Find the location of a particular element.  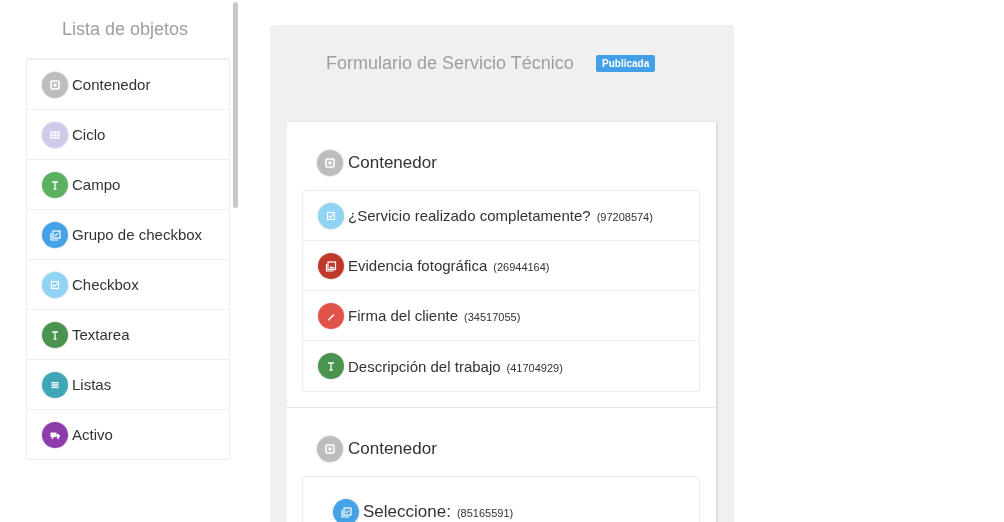

object-item: Campo is located at coordinates (128, 185).